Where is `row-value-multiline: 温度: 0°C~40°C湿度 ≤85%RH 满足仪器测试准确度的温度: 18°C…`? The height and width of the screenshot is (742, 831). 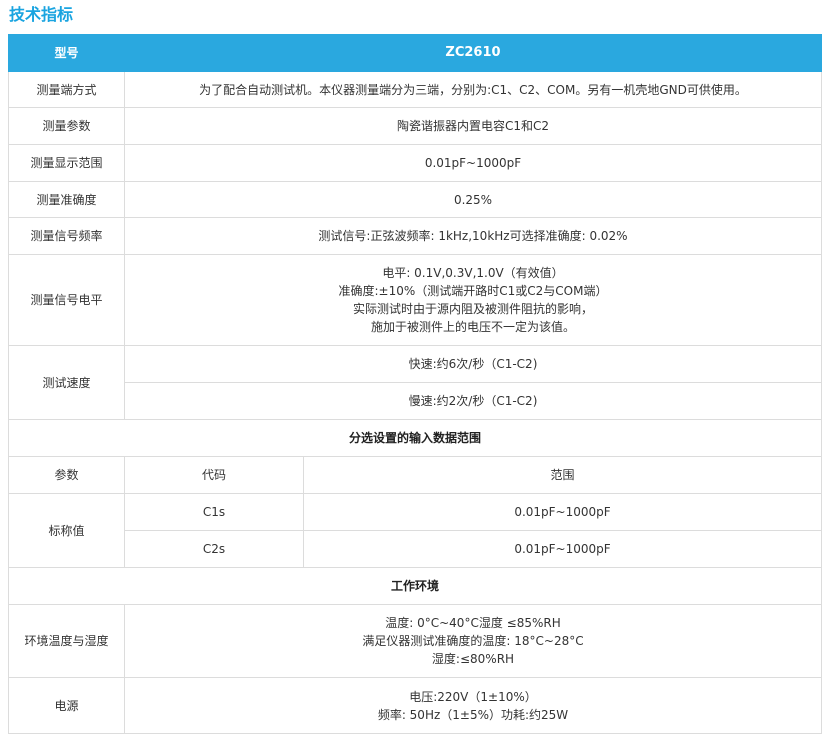
row-value-multiline: 温度: 0°C~40°C湿度 ≤85%RH 满足仪器测试准确度的温度: 18°C… is located at coordinates (473, 641).